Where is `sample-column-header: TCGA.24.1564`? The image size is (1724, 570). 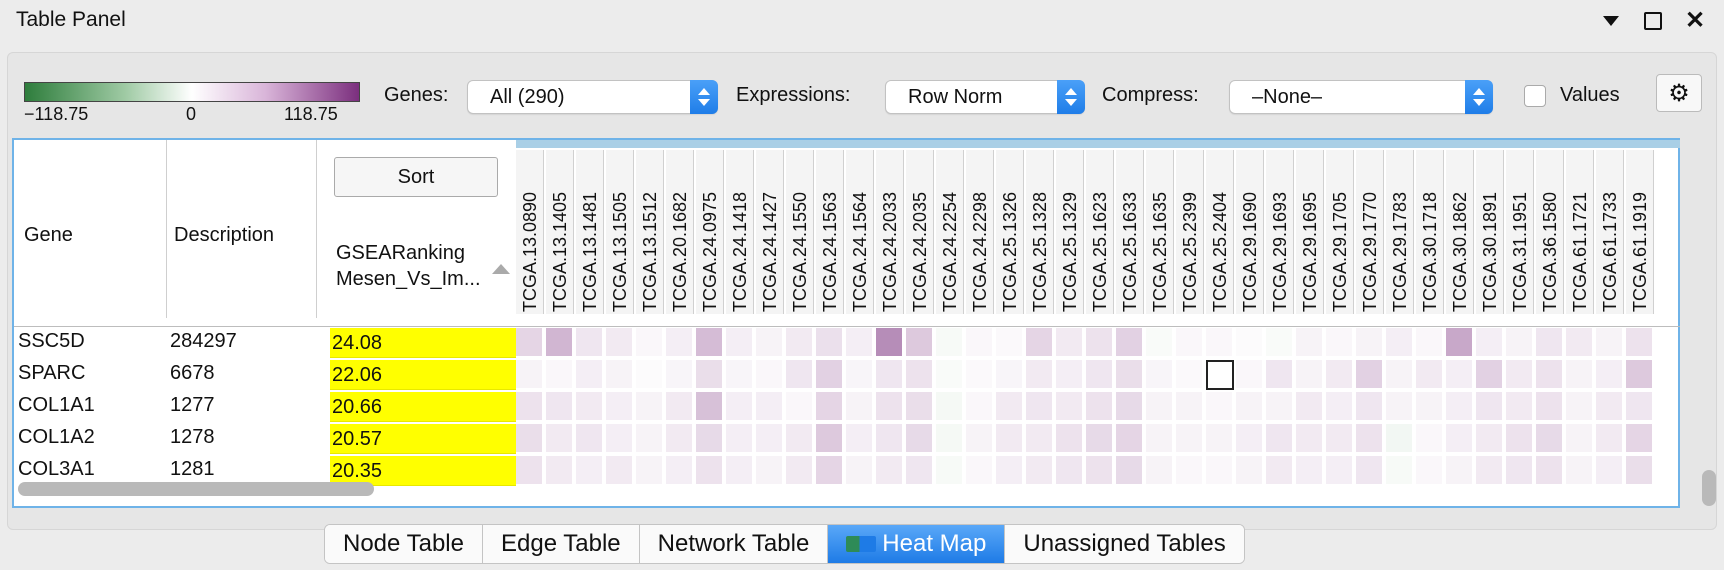 sample-column-header: TCGA.24.1564 is located at coordinates (860, 232).